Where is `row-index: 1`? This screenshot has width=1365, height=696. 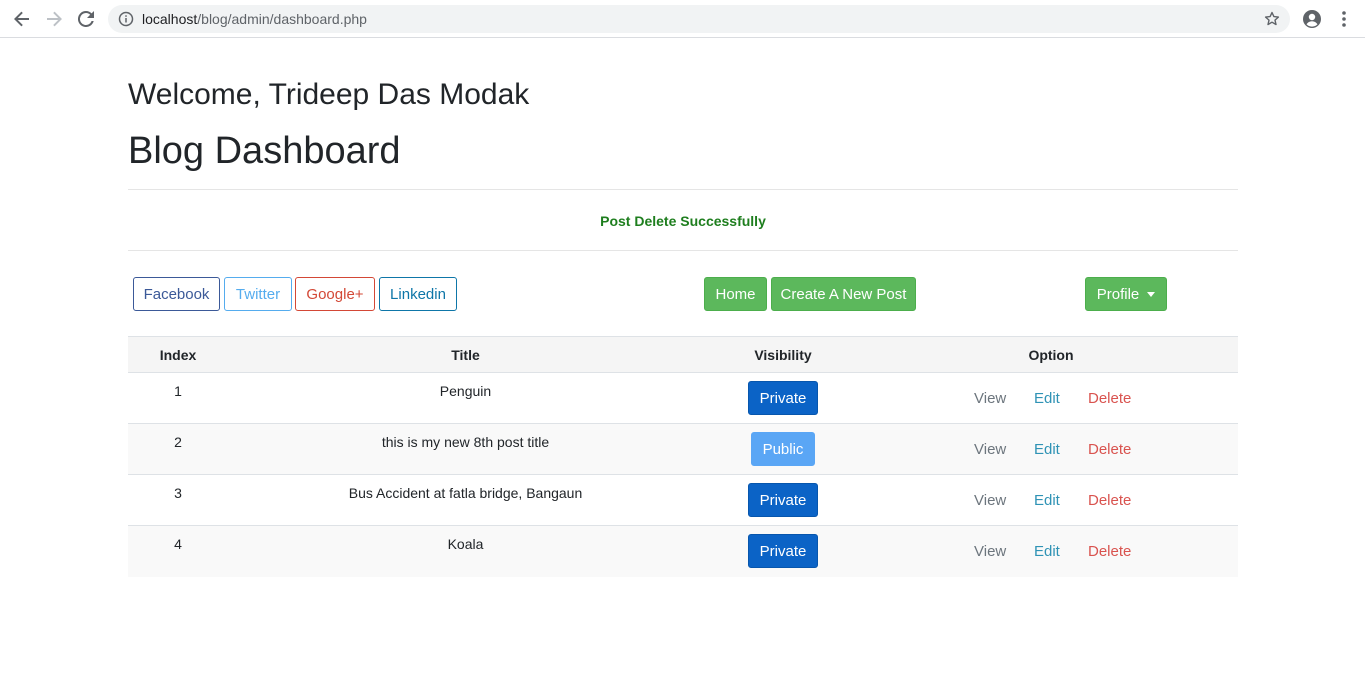 row-index: 1 is located at coordinates (178, 391).